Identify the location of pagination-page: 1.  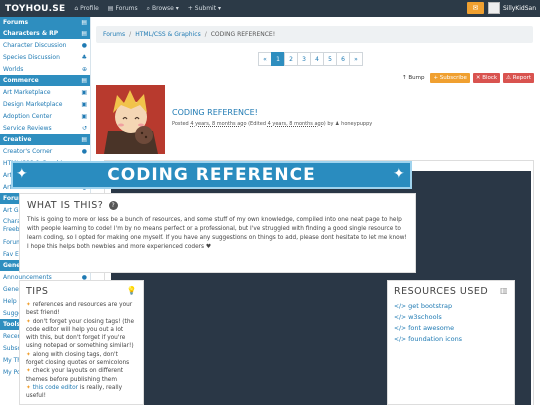
(278, 59).